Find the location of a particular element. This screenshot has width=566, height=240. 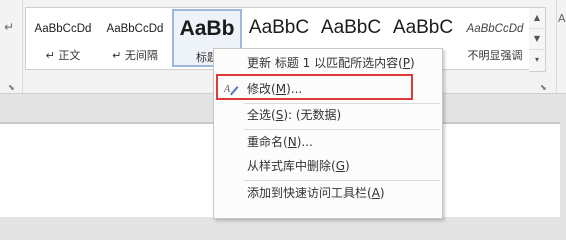

menu-item-select-all: 全选(S): (无数据) is located at coordinates (328, 115).